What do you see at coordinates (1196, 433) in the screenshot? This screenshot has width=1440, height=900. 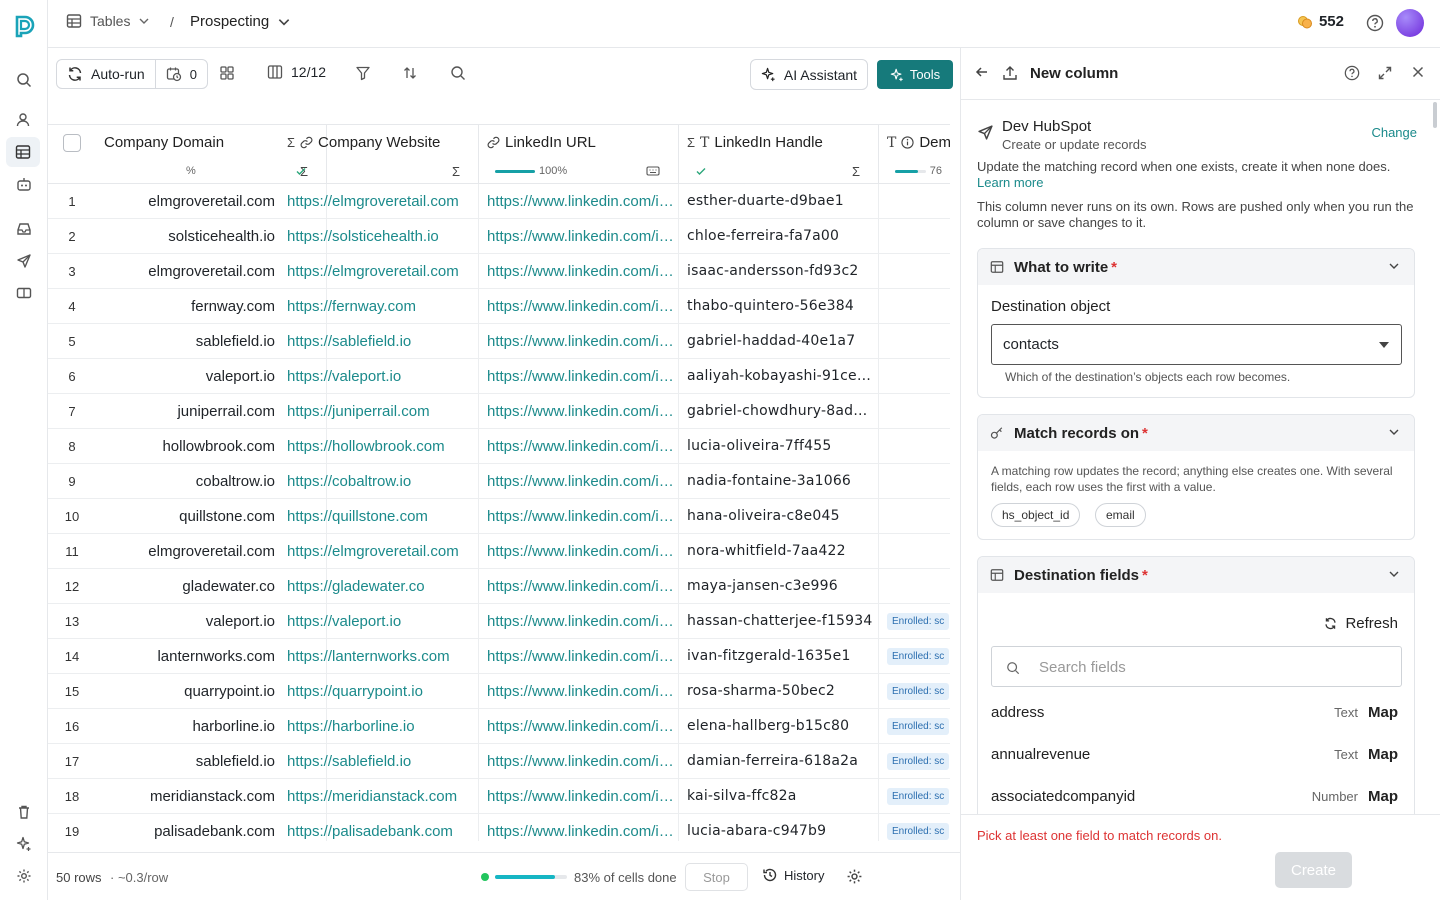 I see `match-records-header: Match records on *` at bounding box center [1196, 433].